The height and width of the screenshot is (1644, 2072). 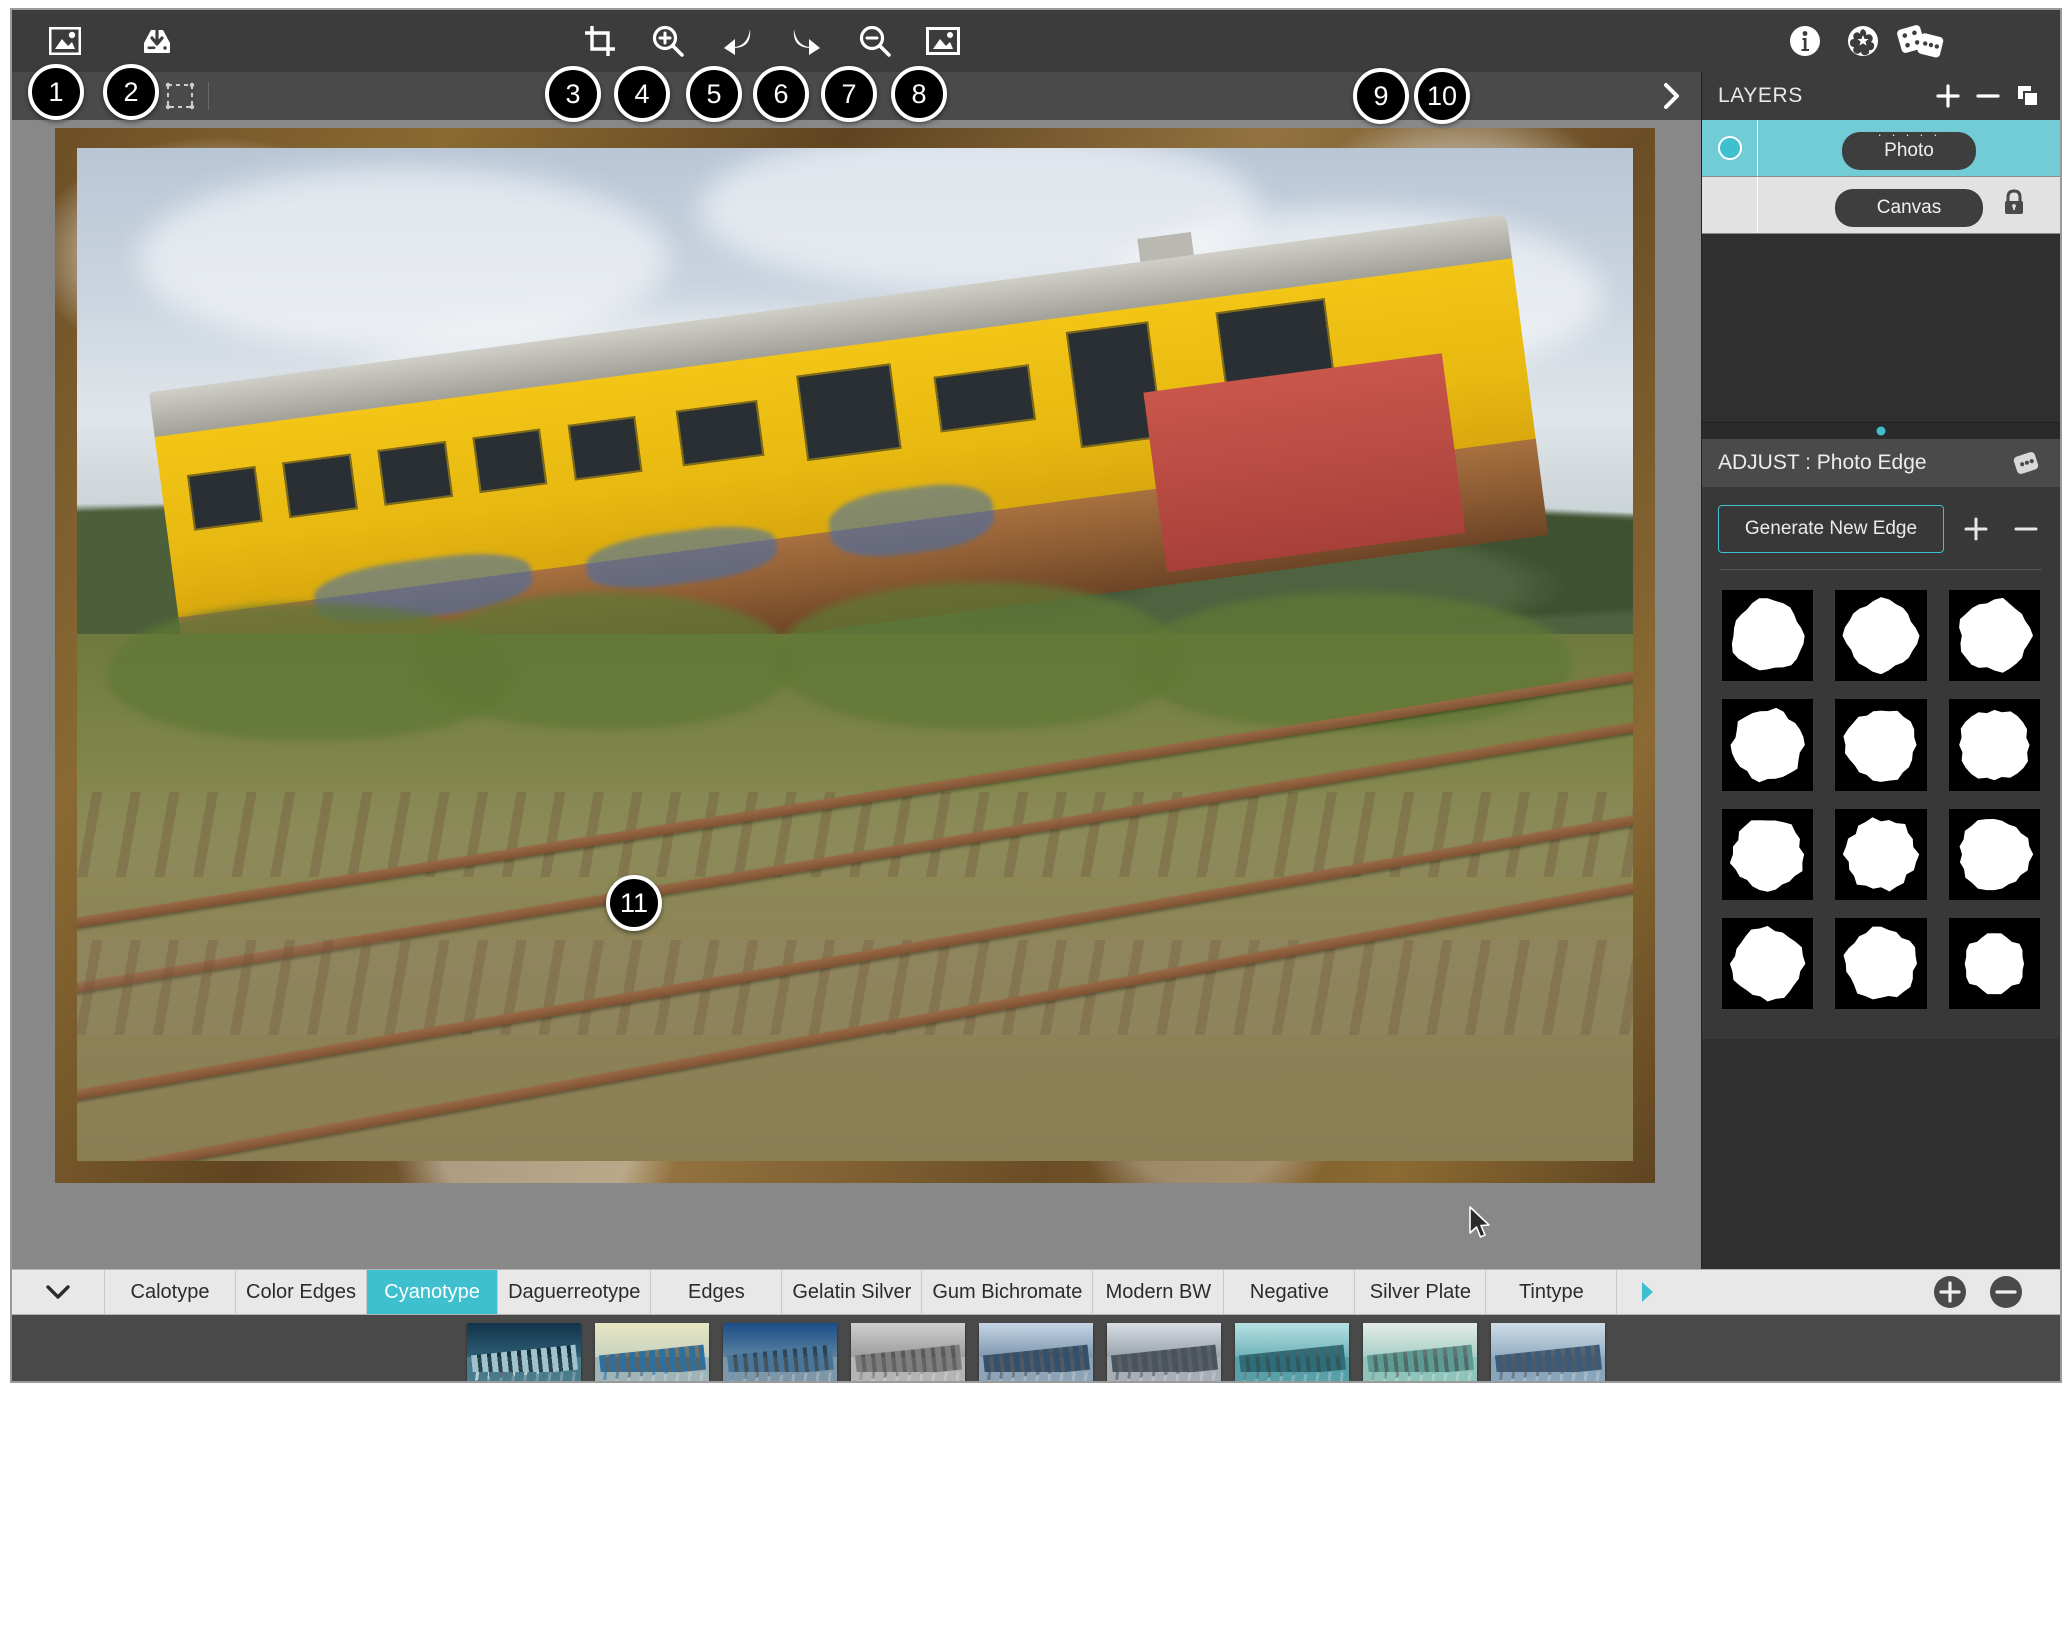 I want to click on generate-row: Generate New Edge, so click(x=1881, y=529).